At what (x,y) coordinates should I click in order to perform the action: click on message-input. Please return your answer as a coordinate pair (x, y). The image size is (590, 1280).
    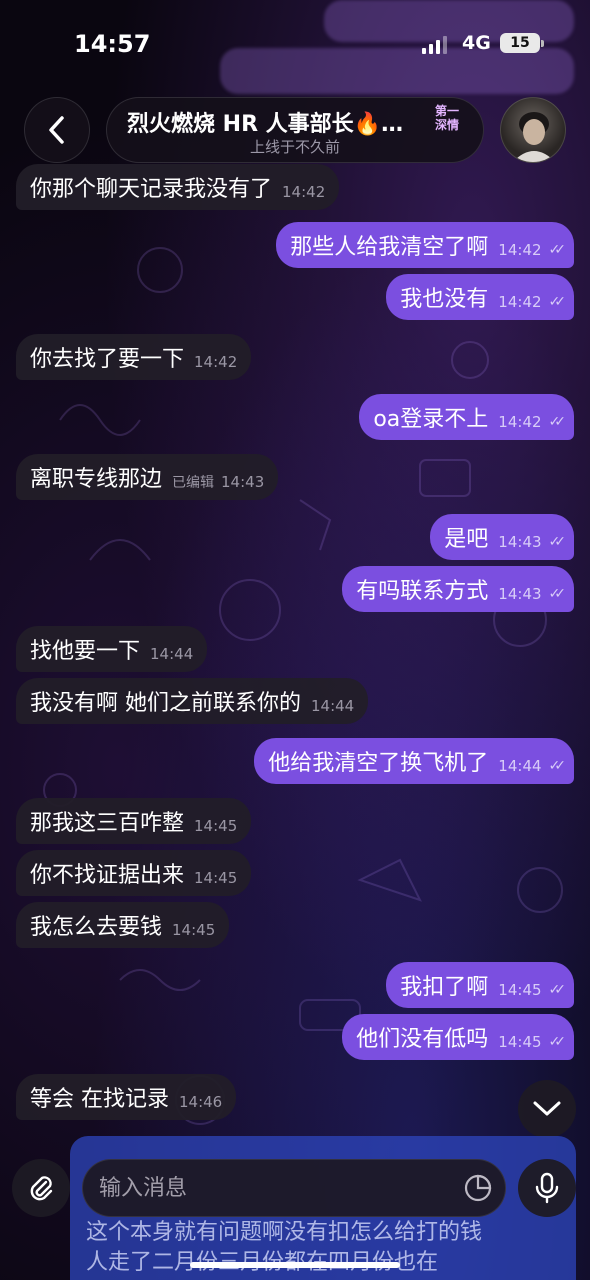
    Looking at the image, I should click on (279, 1188).